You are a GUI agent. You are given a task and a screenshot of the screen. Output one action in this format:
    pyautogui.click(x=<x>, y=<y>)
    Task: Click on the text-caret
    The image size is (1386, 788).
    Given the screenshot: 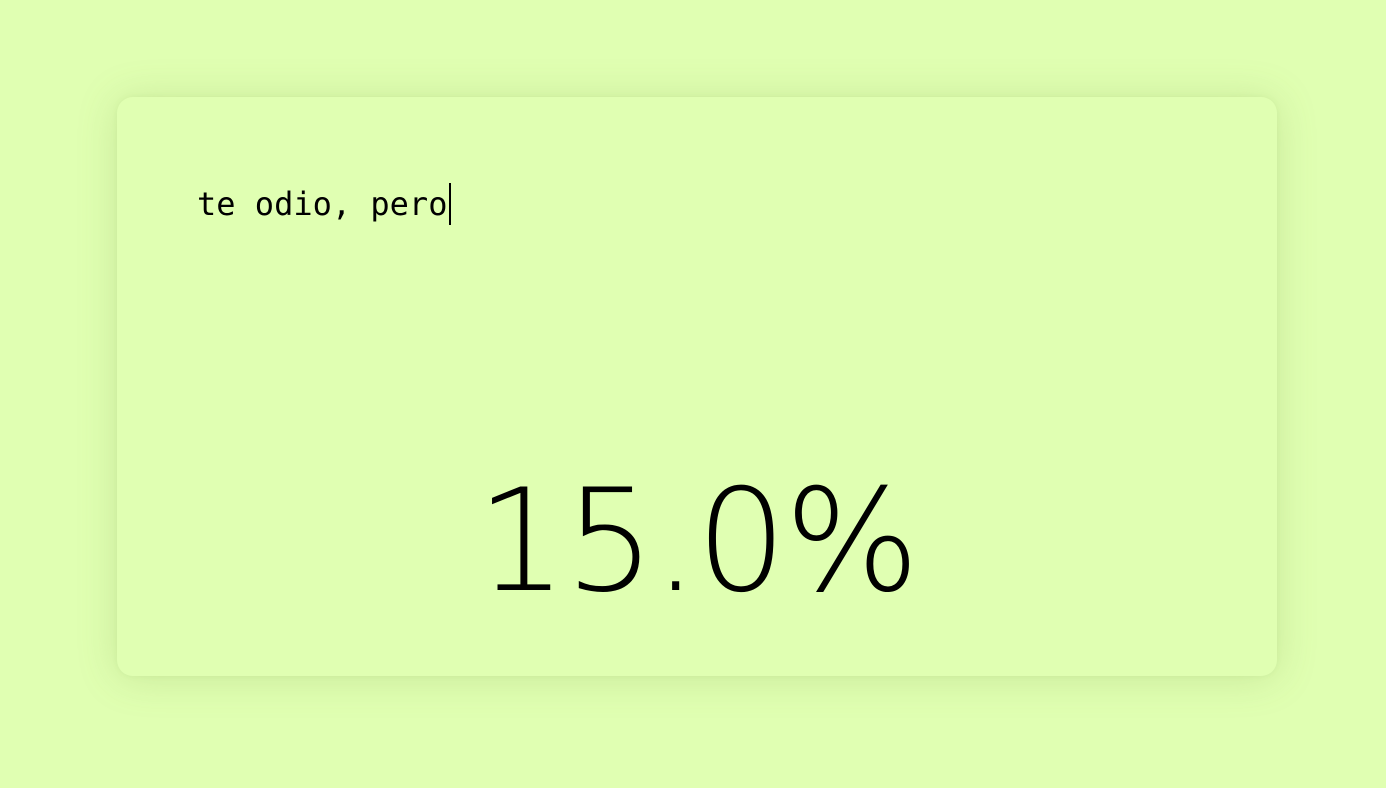 What is the action you would take?
    pyautogui.click(x=450, y=204)
    